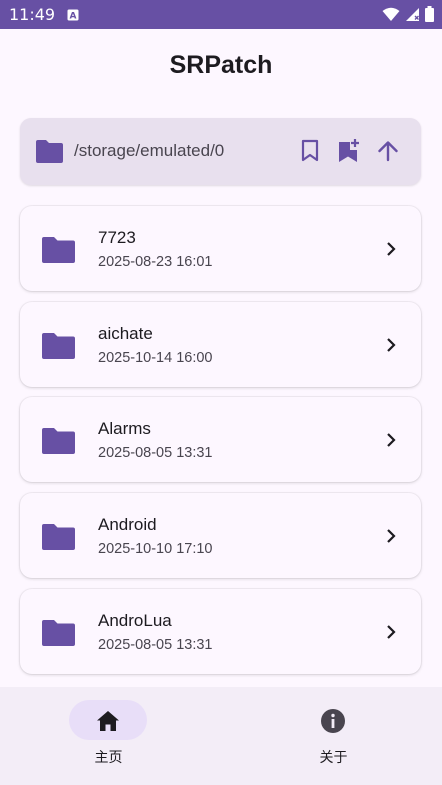  I want to click on nav-item-about: 关于, so click(331, 736).